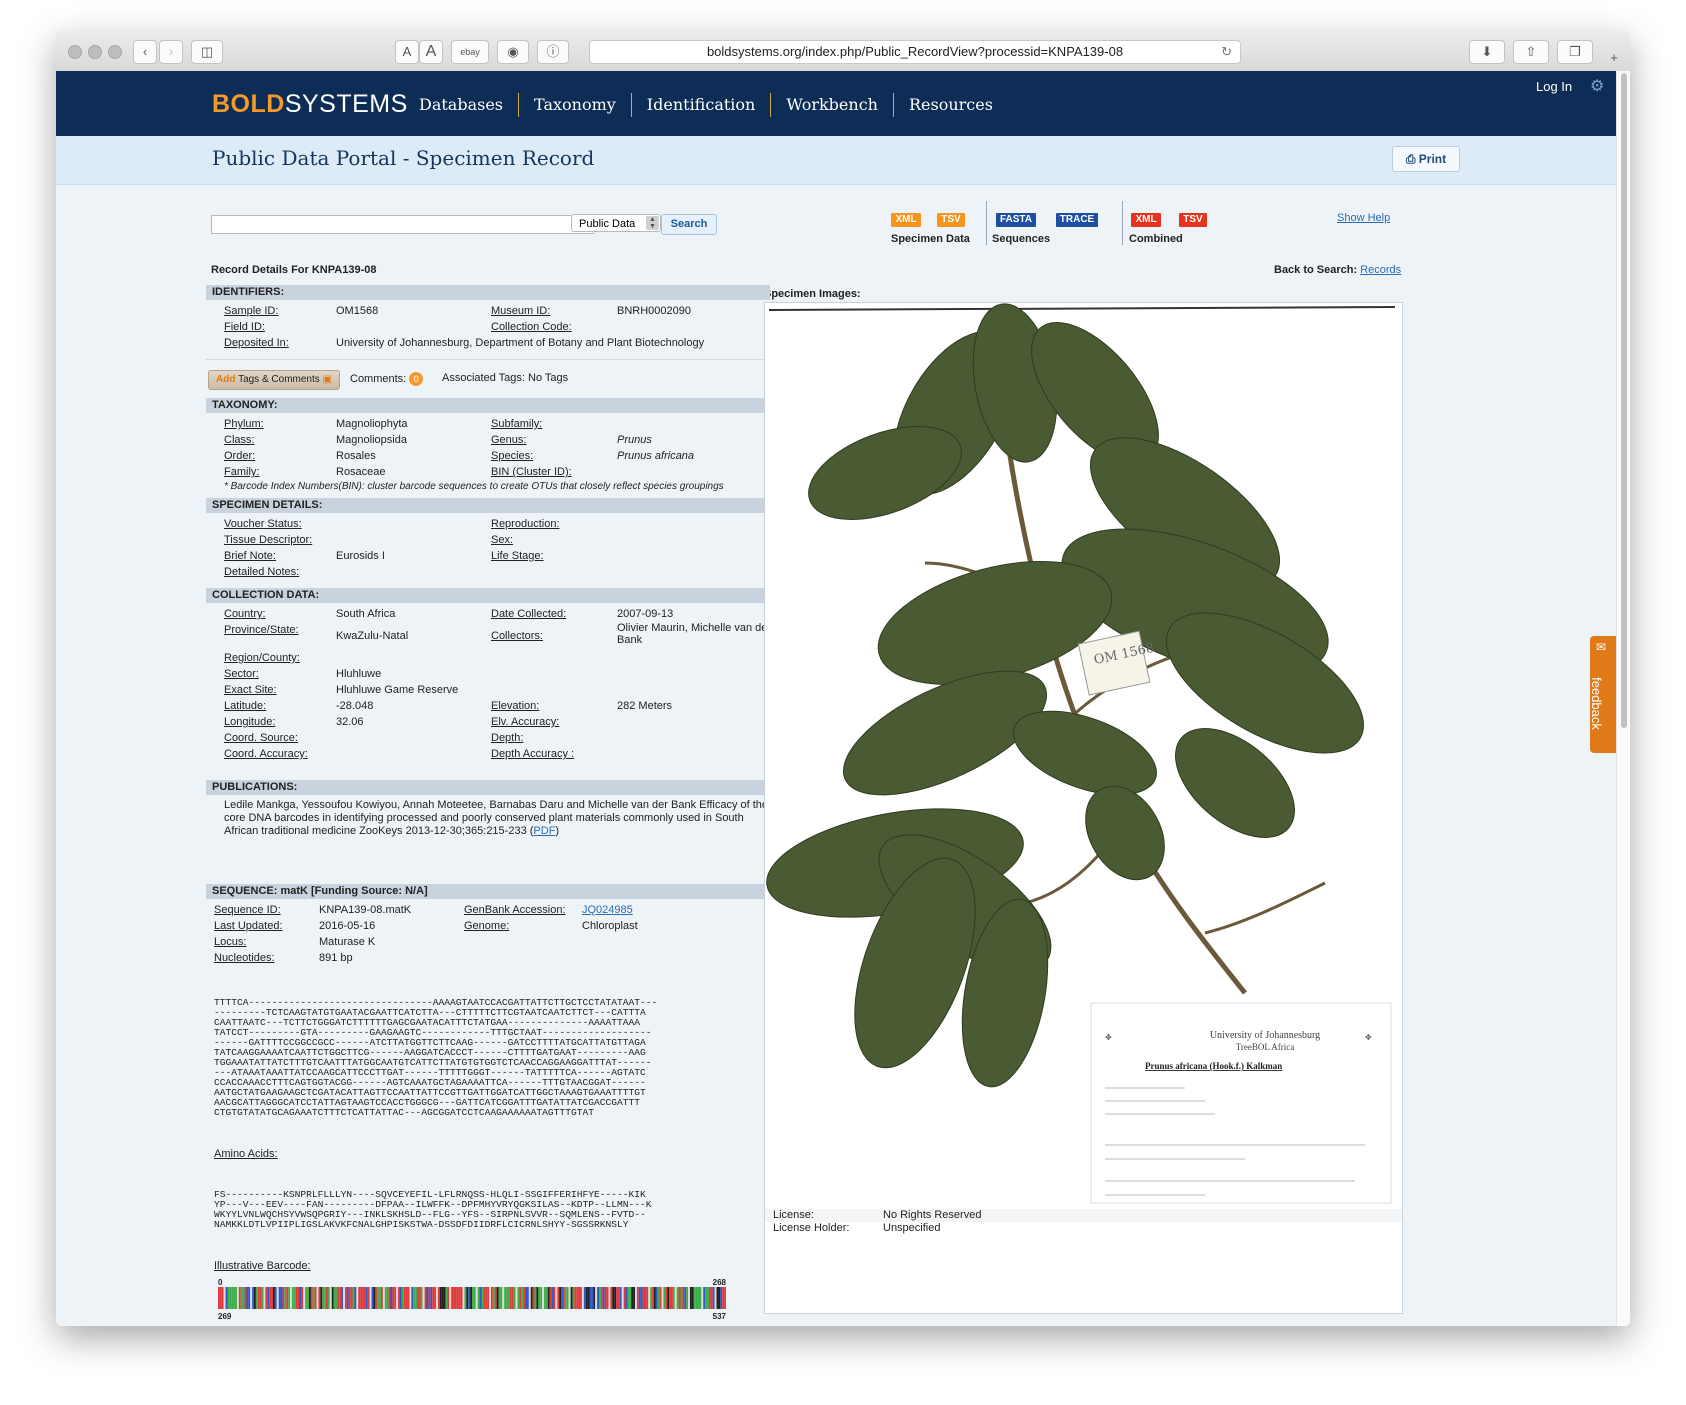  I want to click on search-input, so click(402, 224).